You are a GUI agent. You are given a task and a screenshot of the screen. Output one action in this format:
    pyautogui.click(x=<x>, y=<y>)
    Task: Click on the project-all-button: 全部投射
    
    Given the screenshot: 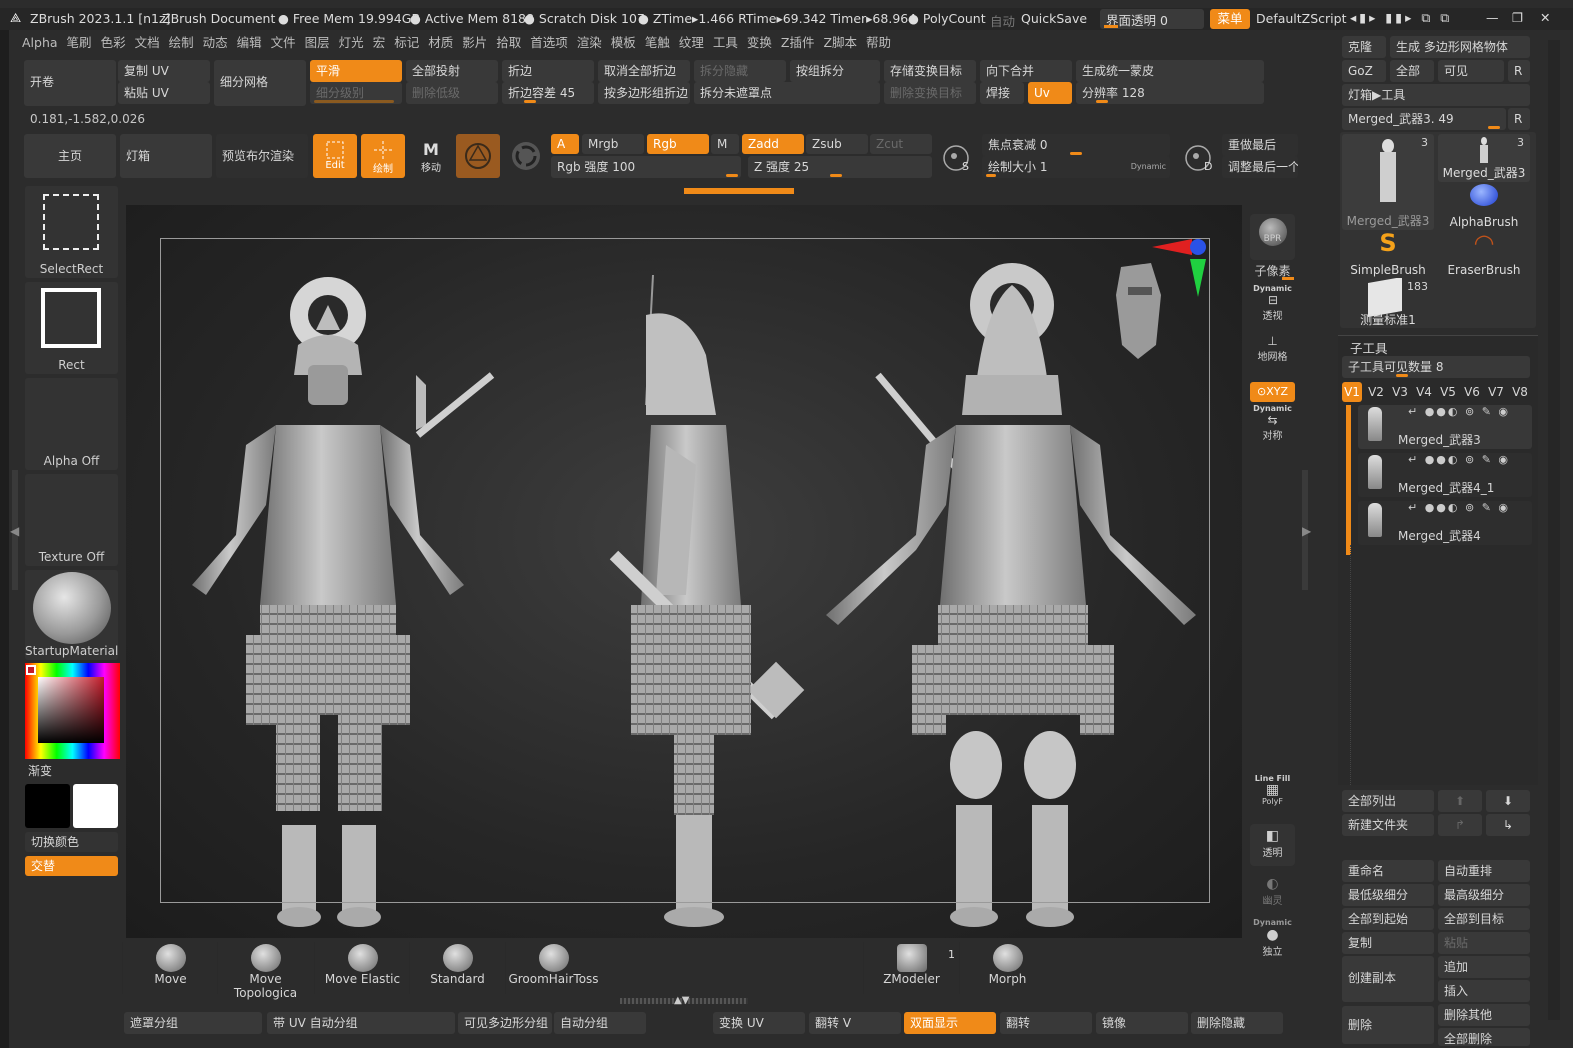 What is the action you would take?
    pyautogui.click(x=452, y=71)
    